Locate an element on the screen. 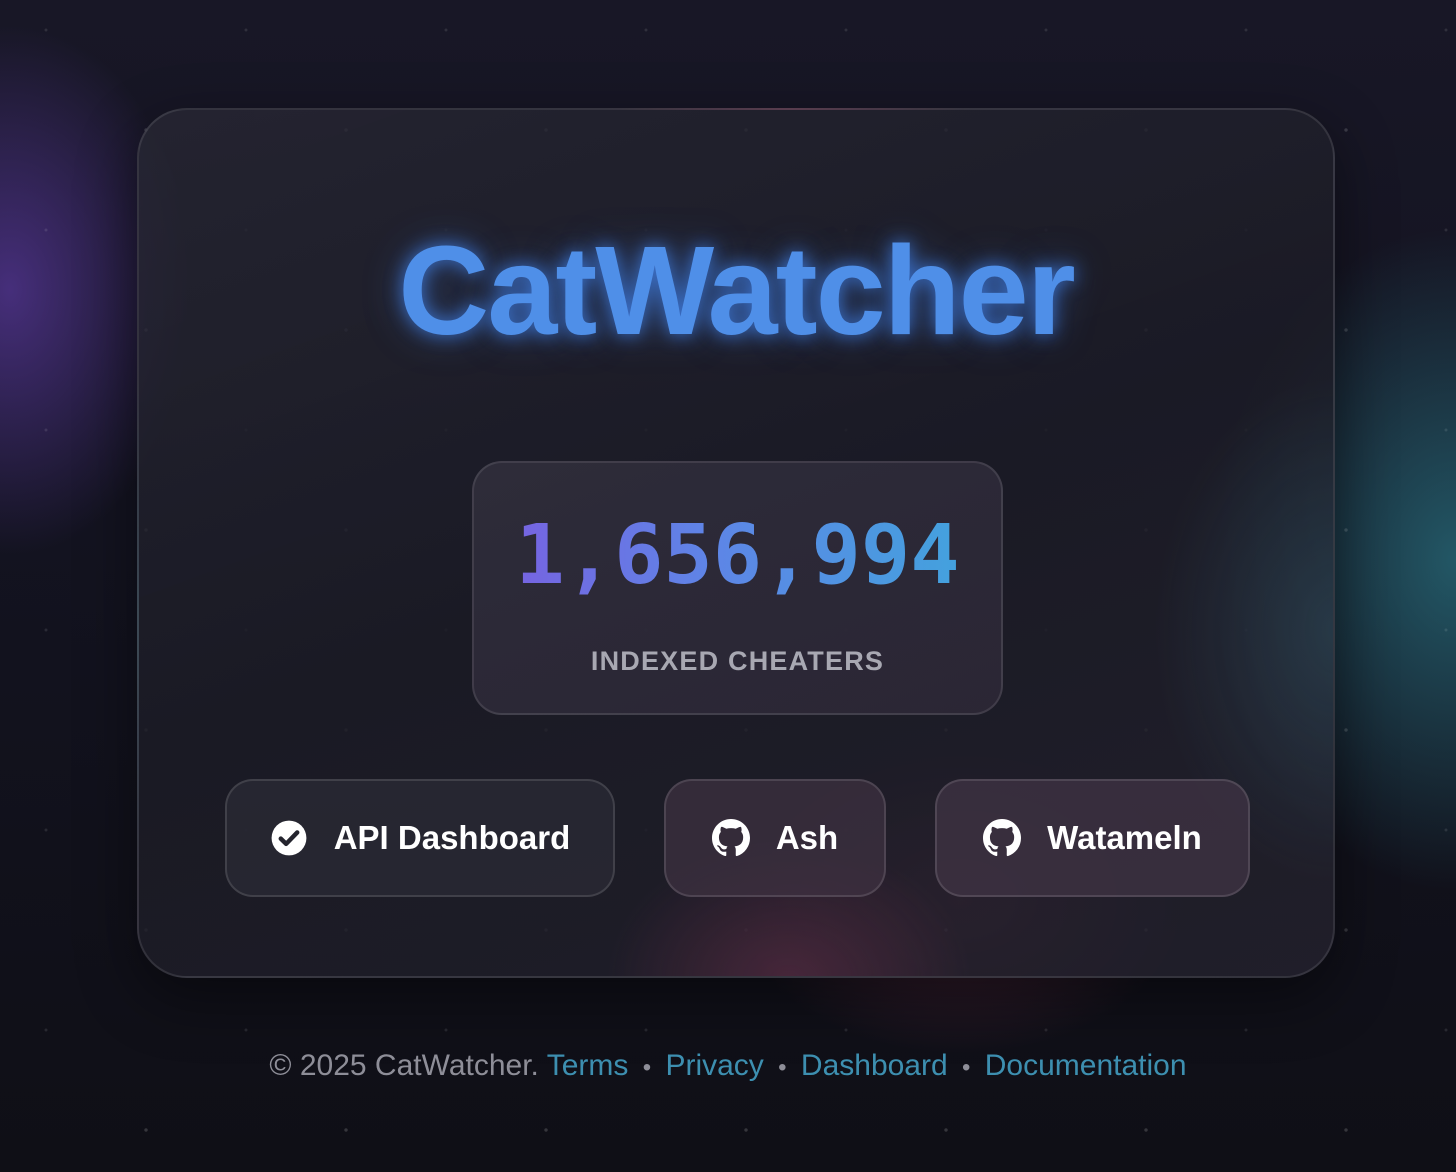  footer-link-terms: Terms is located at coordinates (588, 1065).